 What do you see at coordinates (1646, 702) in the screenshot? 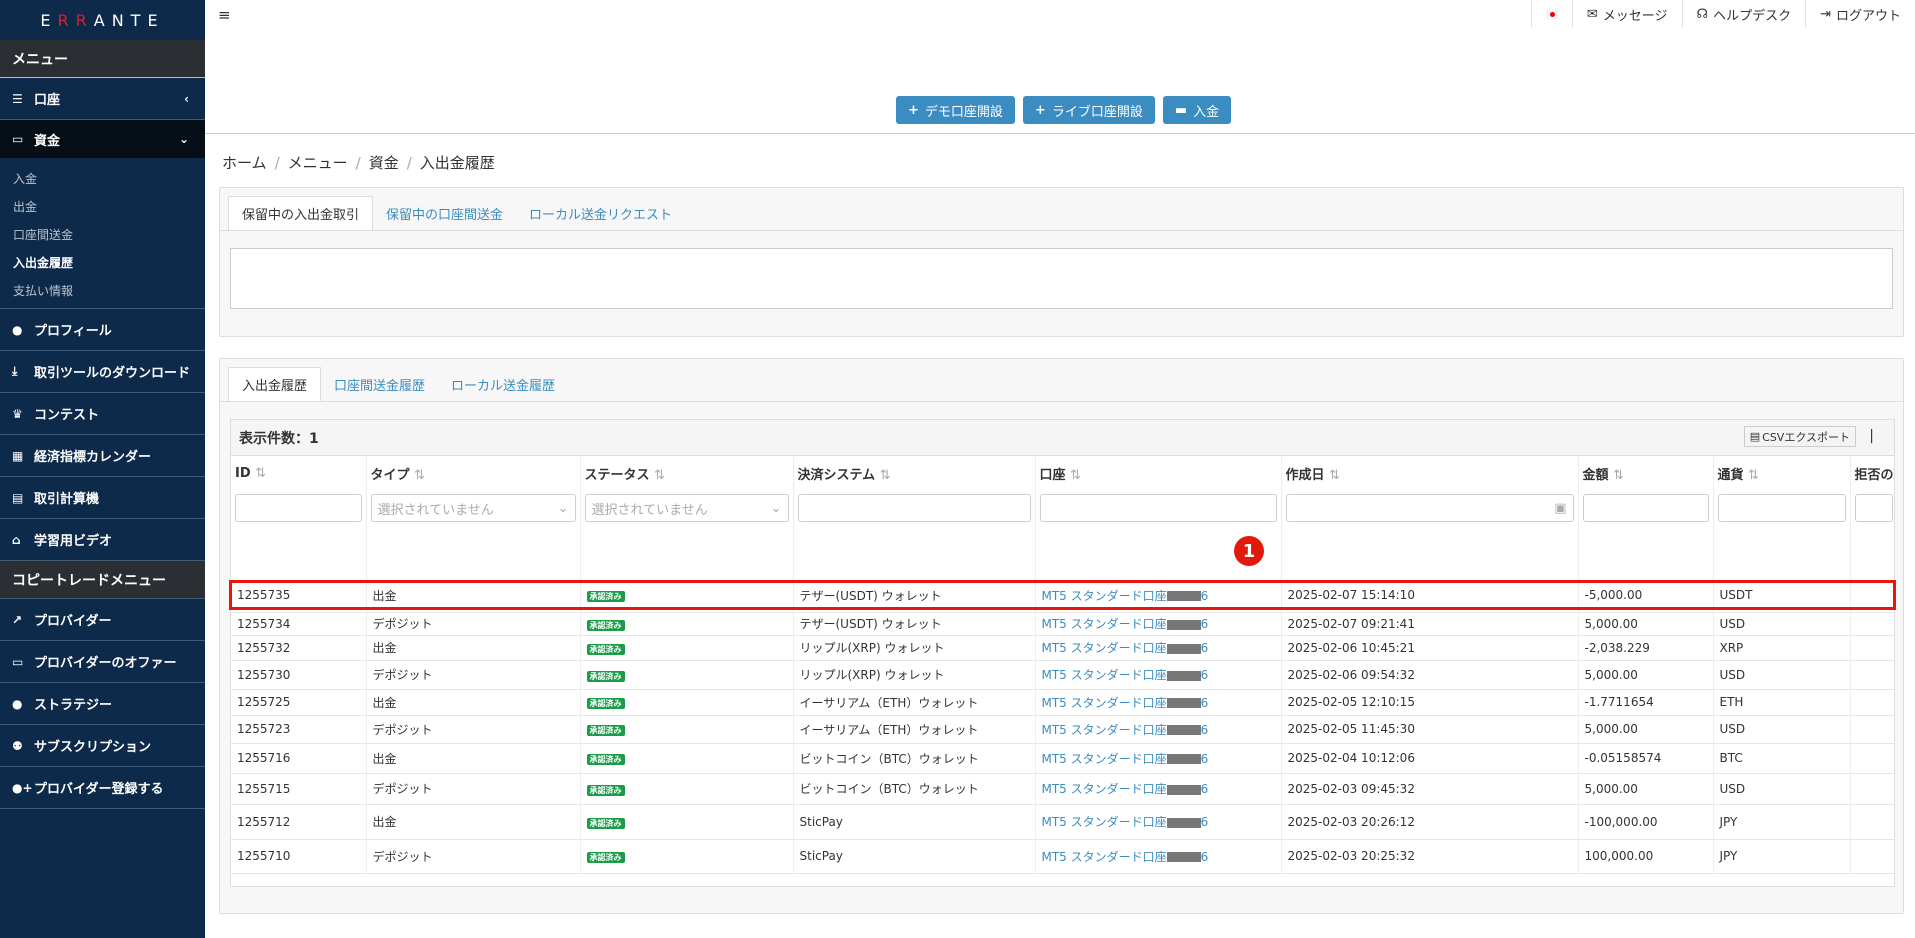
I see `cell-amount: -1.7711654` at bounding box center [1646, 702].